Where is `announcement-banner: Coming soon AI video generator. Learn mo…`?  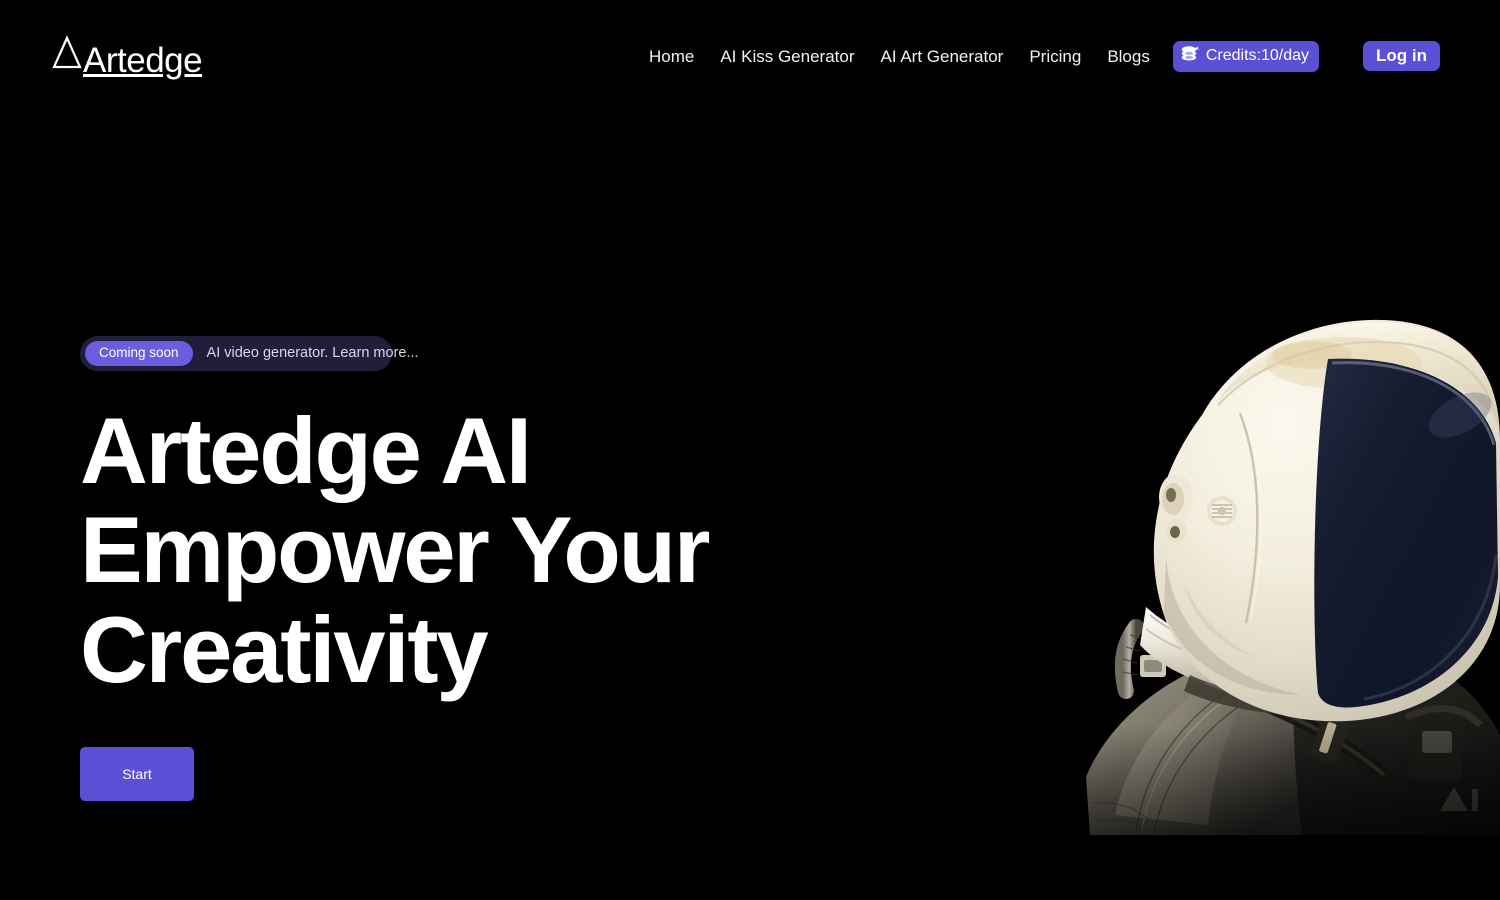
announcement-banner: Coming soon AI video generator. Learn mo… is located at coordinates (249, 353).